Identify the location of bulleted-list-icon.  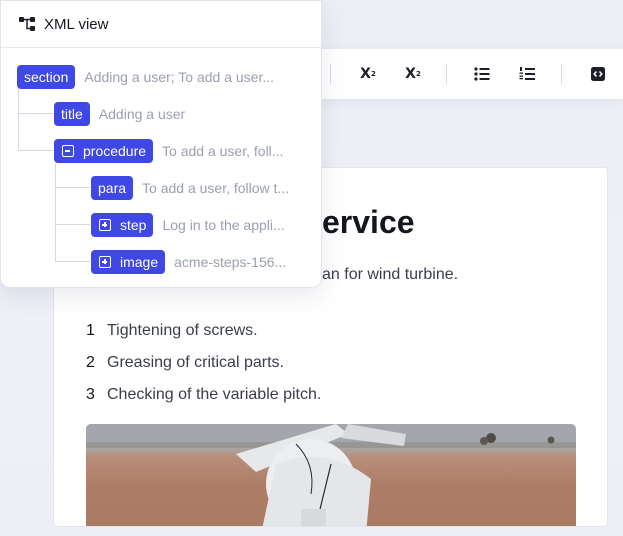
(482, 74).